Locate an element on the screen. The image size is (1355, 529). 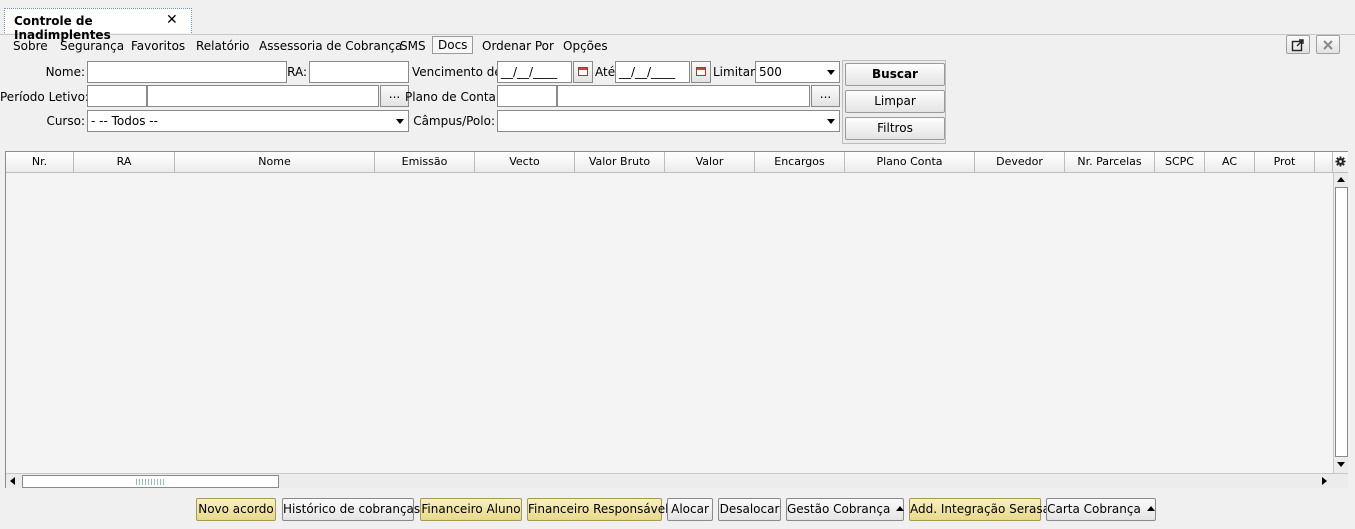
limitar-label: Limitar: is located at coordinates (736, 72).